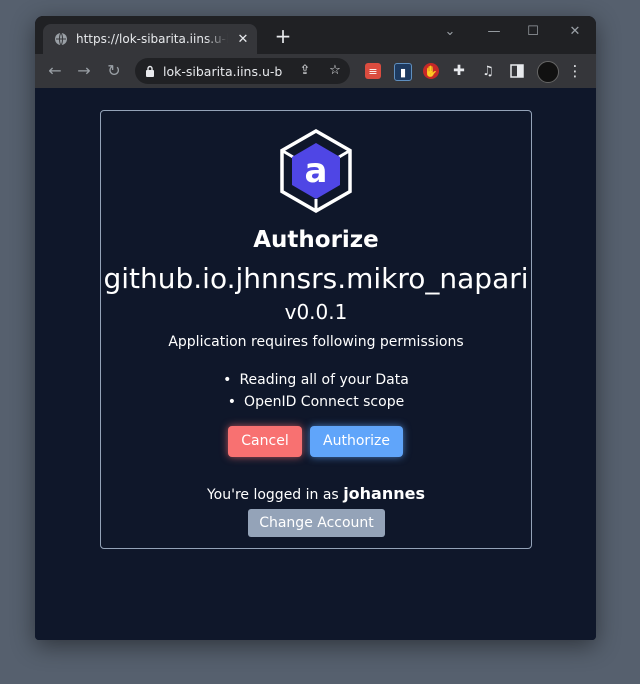 The width and height of the screenshot is (640, 684). I want to click on permission-label: OpenID Connect scope, so click(324, 402).